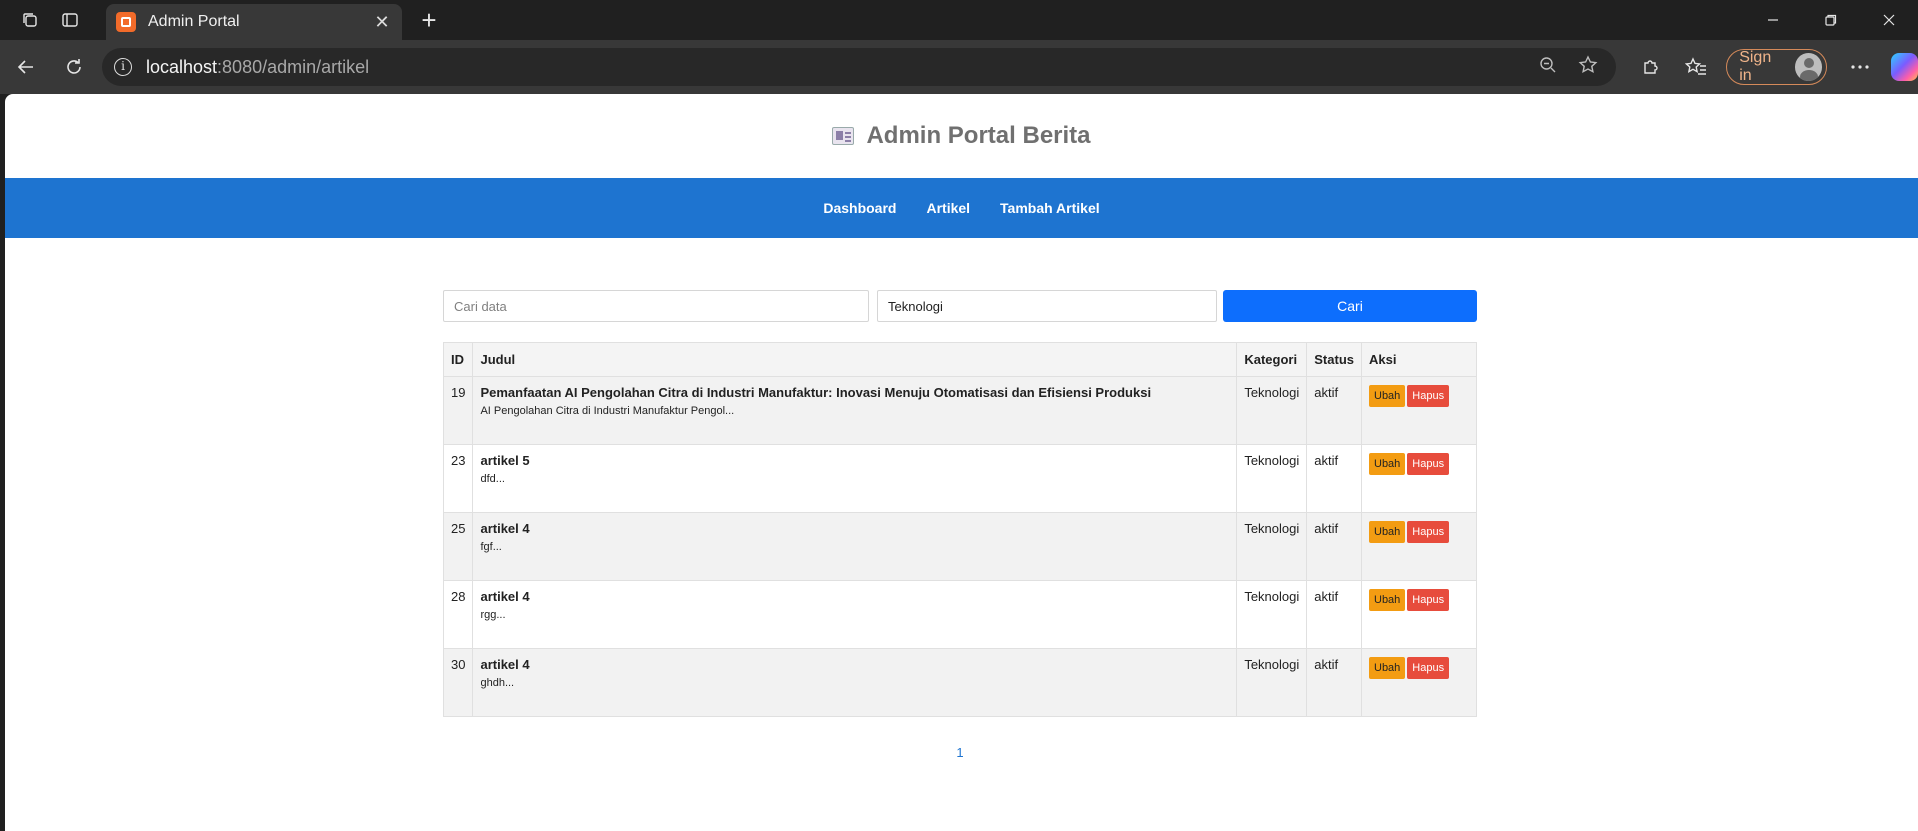  I want to click on tab-actions-icon, so click(70, 20).